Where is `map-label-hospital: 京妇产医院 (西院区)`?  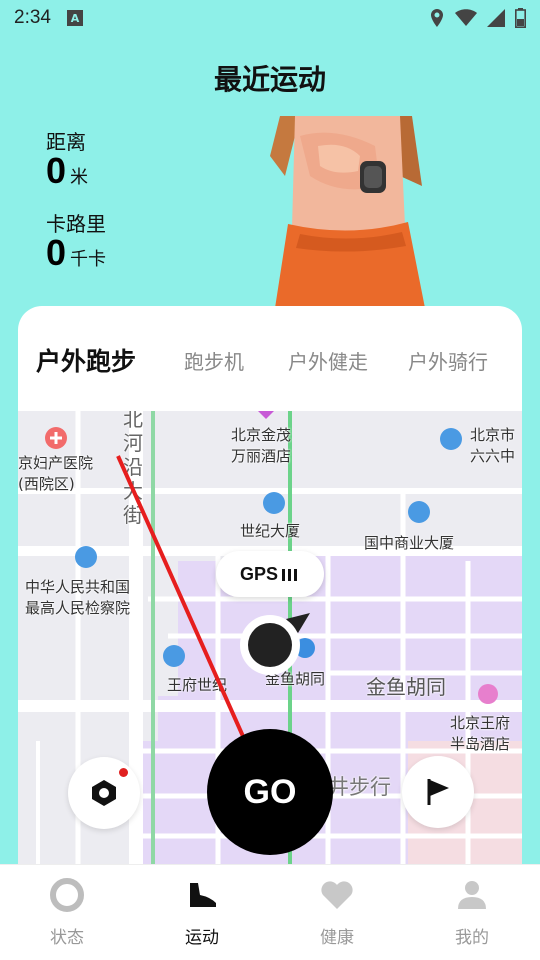
map-label-hospital: 京妇产医院 (西院区) is located at coordinates (56, 473).